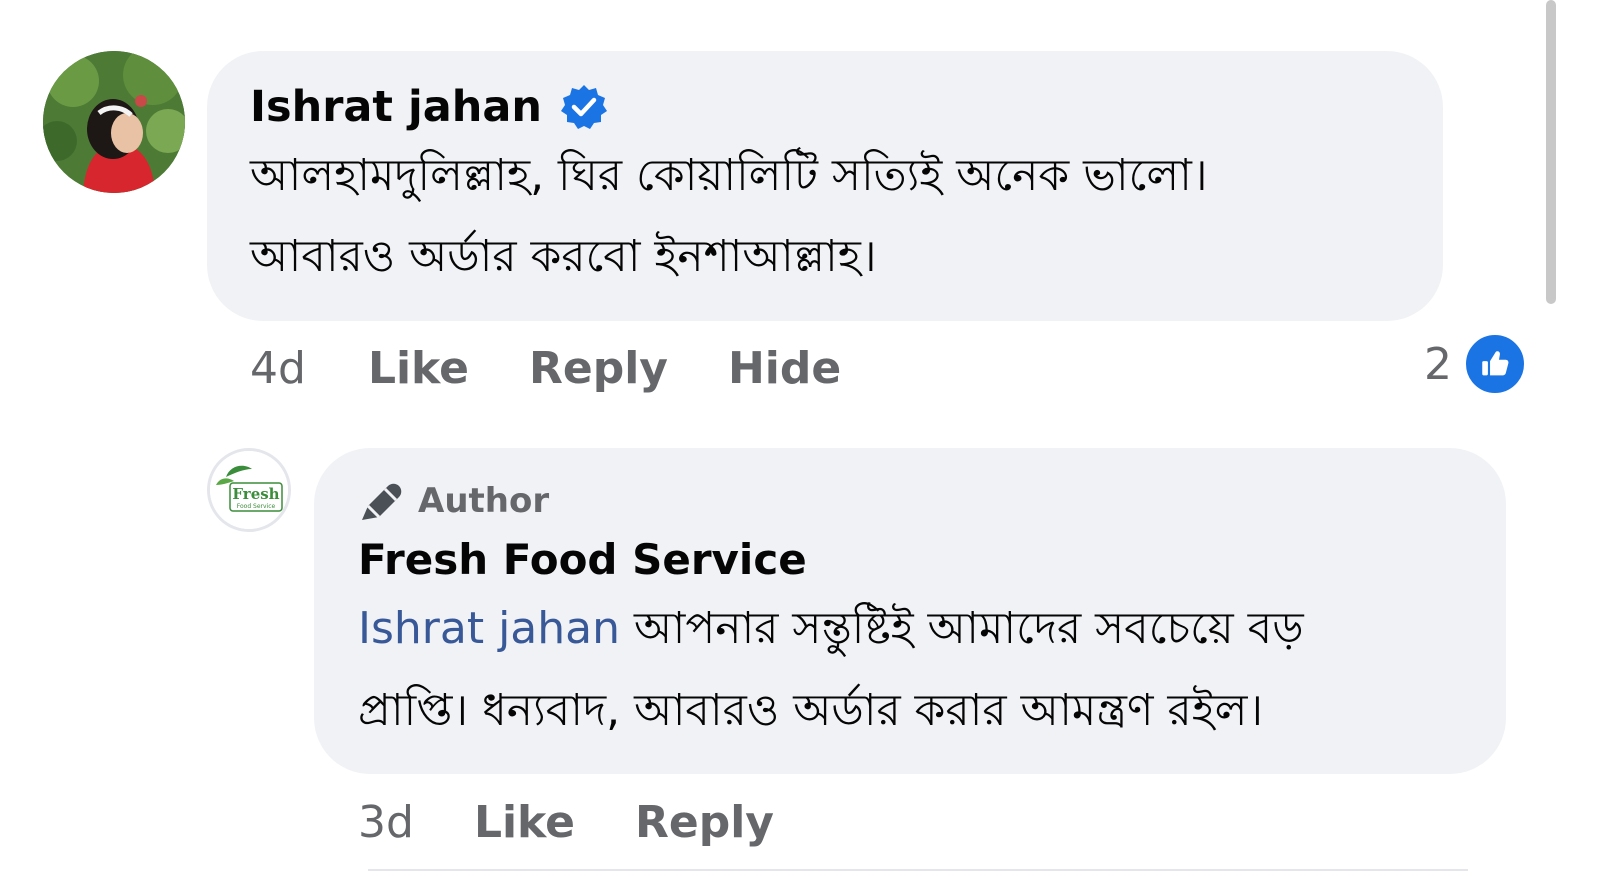  What do you see at coordinates (484, 501) in the screenshot?
I see `author-badge-label: Author` at bounding box center [484, 501].